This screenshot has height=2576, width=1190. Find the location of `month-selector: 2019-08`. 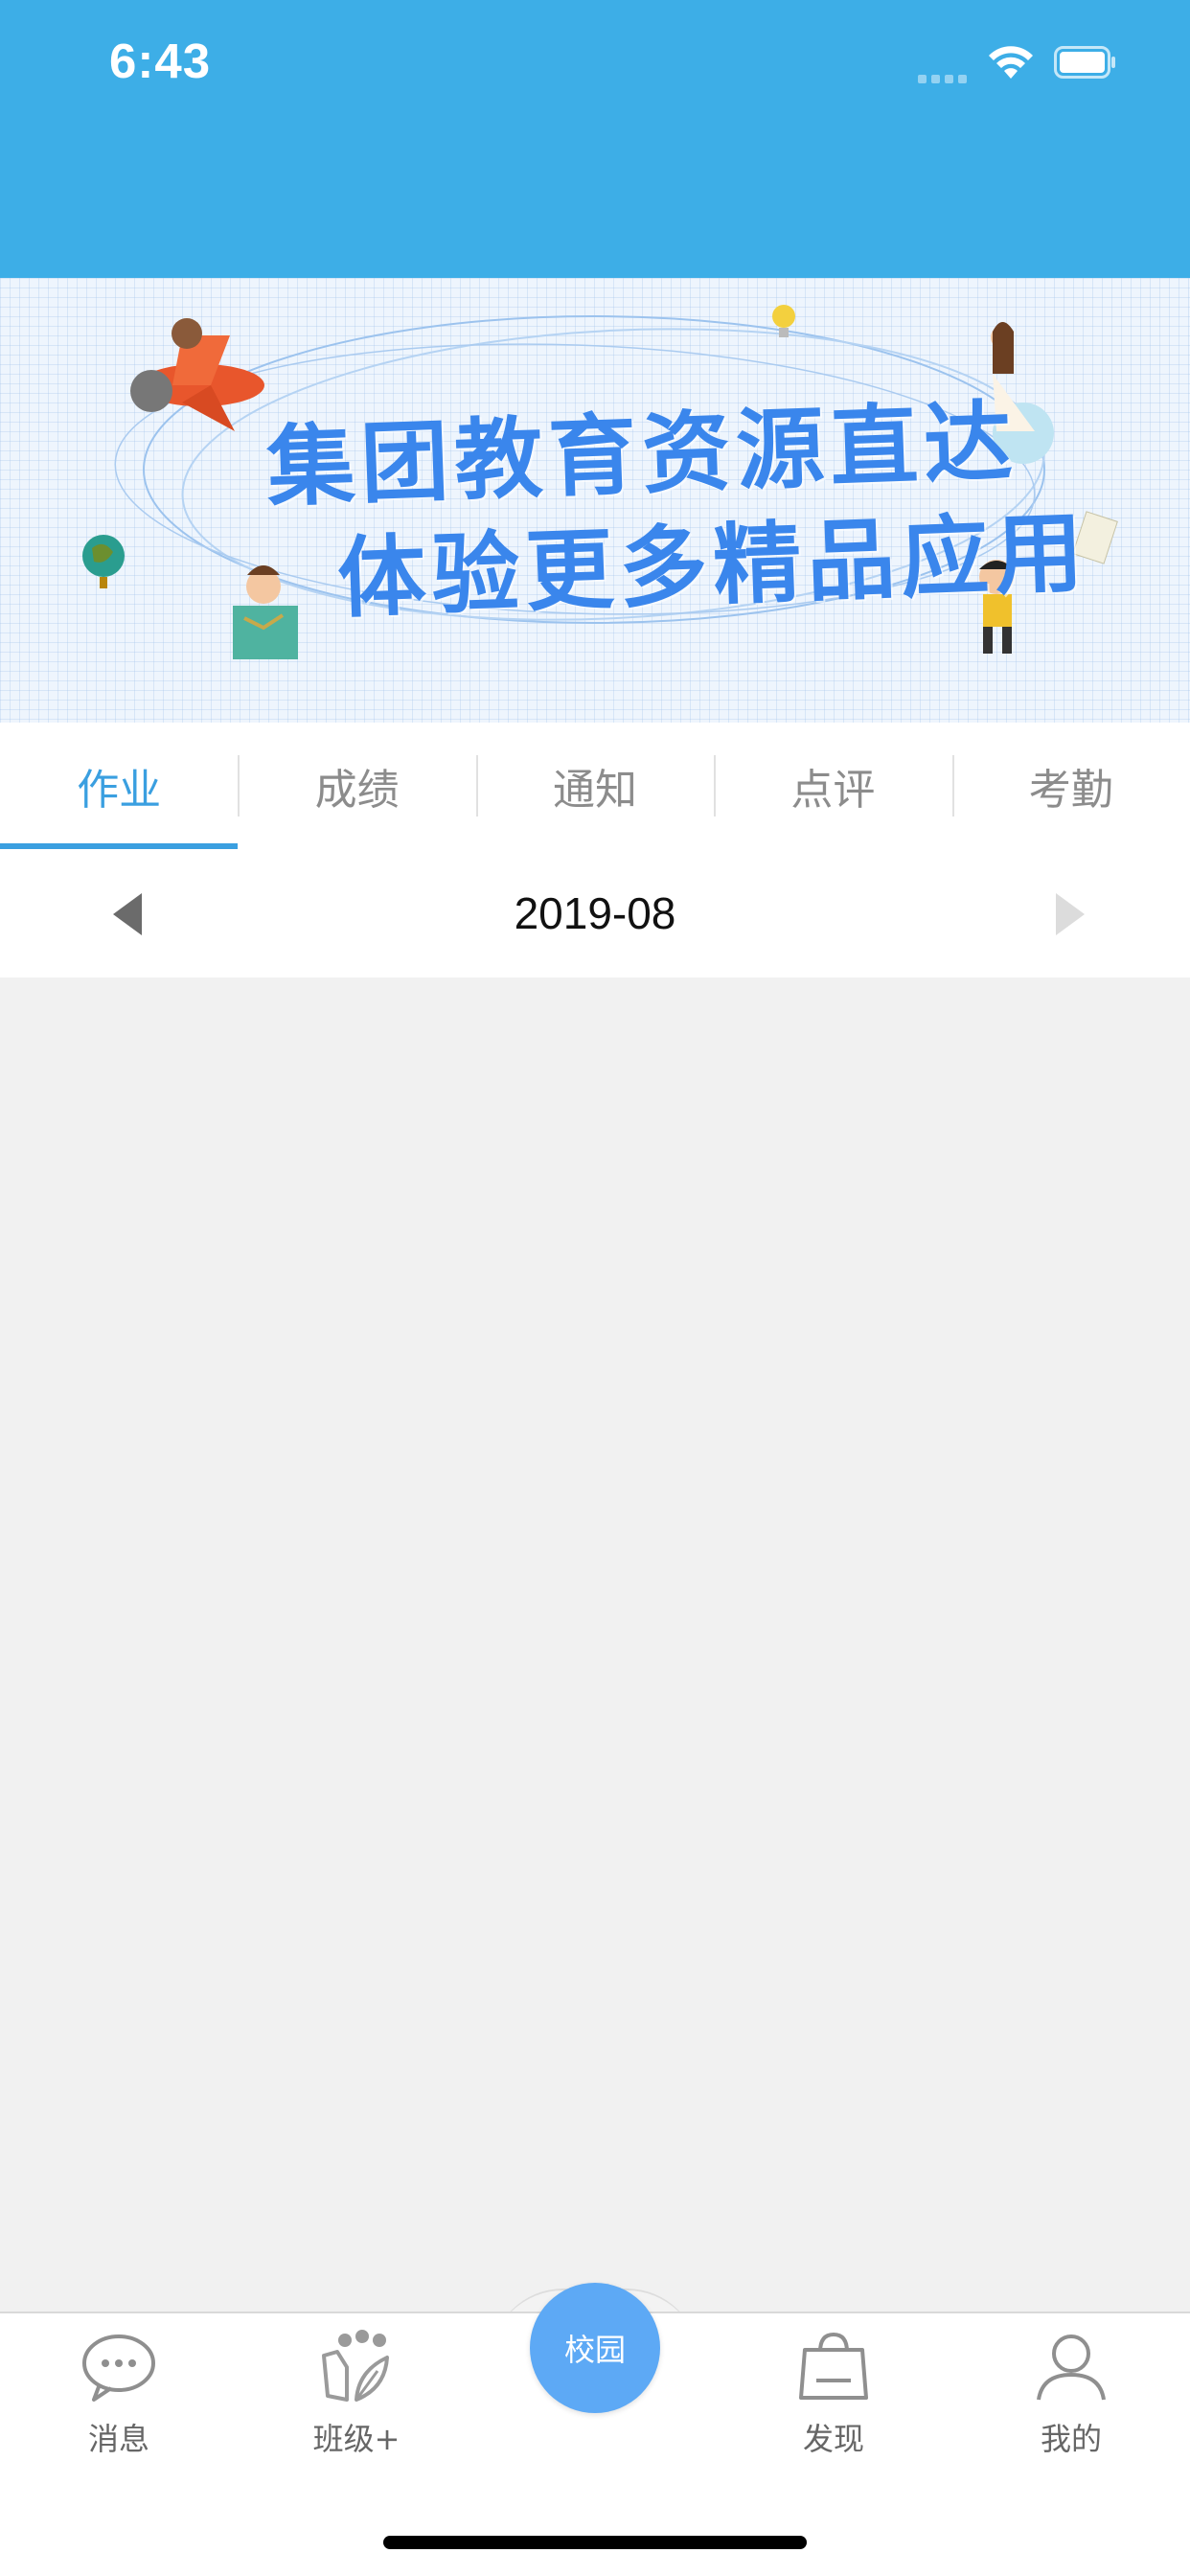

month-selector: 2019-08 is located at coordinates (595, 913).